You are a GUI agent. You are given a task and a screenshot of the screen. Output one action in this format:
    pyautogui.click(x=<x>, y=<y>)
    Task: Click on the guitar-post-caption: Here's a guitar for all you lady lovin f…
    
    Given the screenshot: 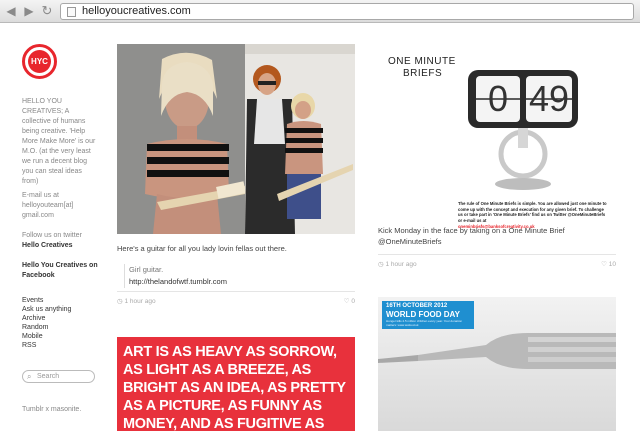 What is the action you would take?
    pyautogui.click(x=202, y=248)
    